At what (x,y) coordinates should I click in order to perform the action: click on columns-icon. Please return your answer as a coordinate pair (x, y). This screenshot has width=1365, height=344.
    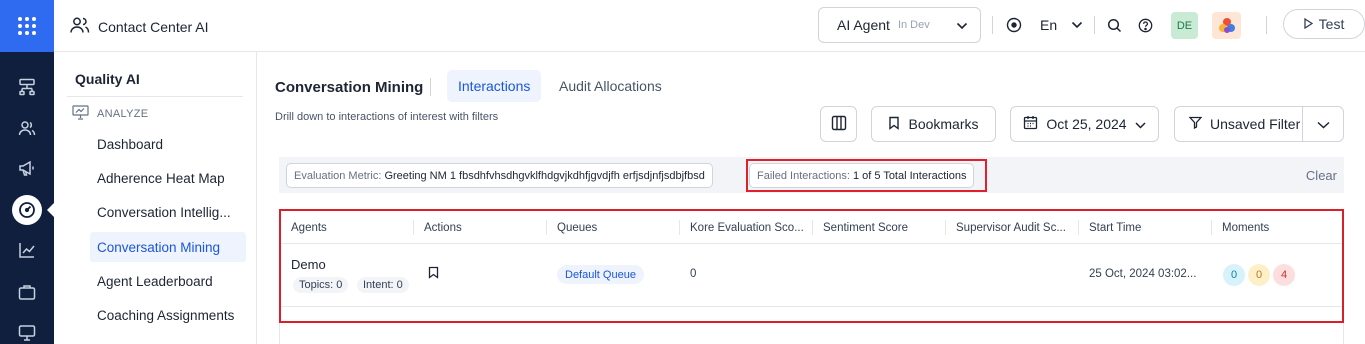
    Looking at the image, I should click on (839, 124).